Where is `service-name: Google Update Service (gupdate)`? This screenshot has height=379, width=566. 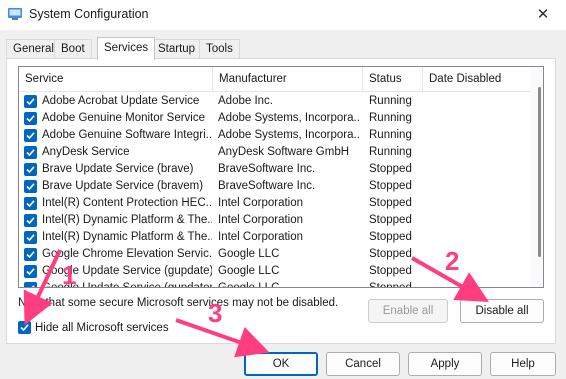 service-name: Google Update Service (gupdate) is located at coordinates (127, 271).